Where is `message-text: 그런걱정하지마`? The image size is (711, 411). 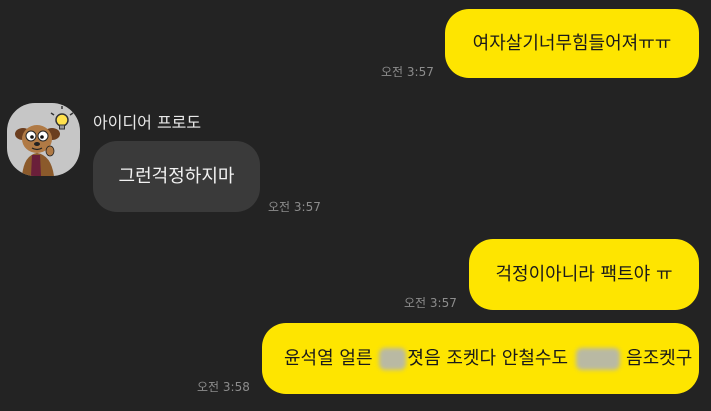 message-text: 그런걱정하지마 is located at coordinates (176, 176).